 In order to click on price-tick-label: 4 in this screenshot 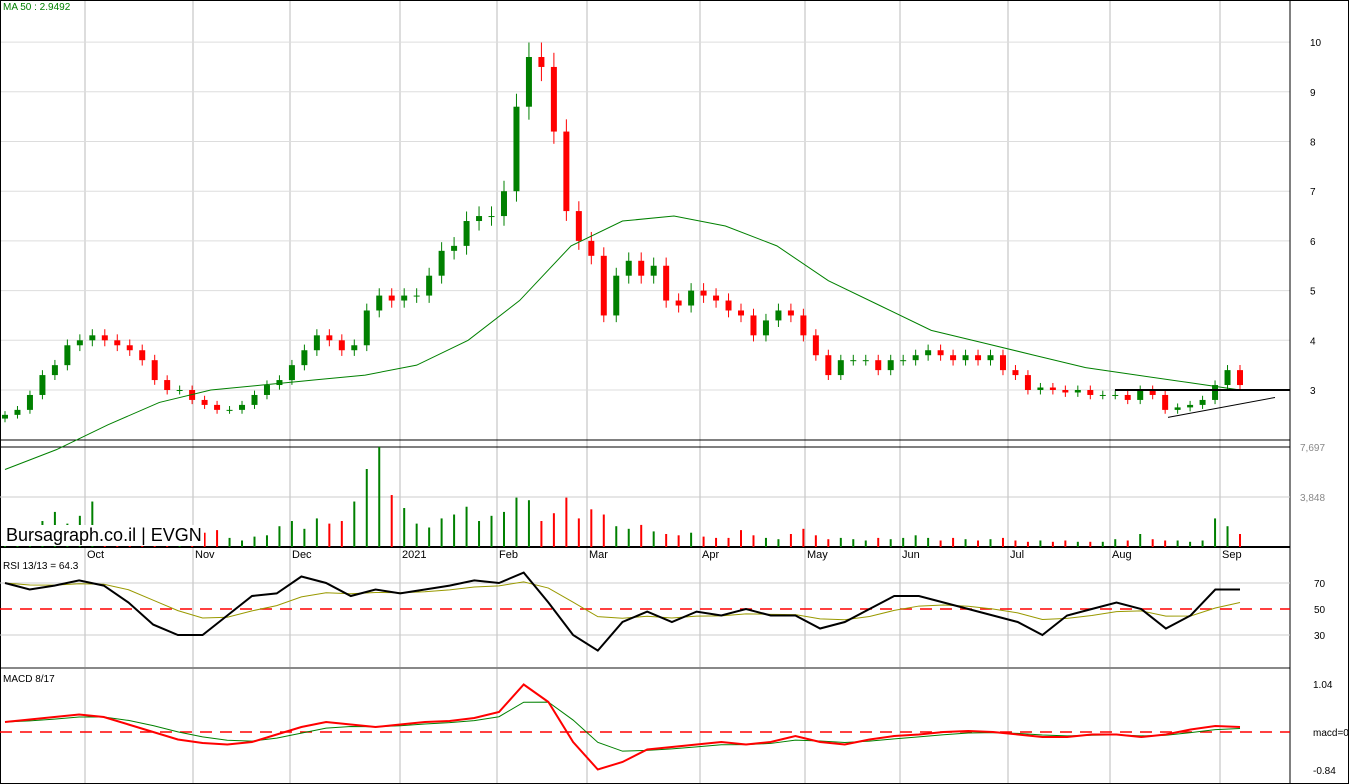, I will do `click(1313, 341)`.